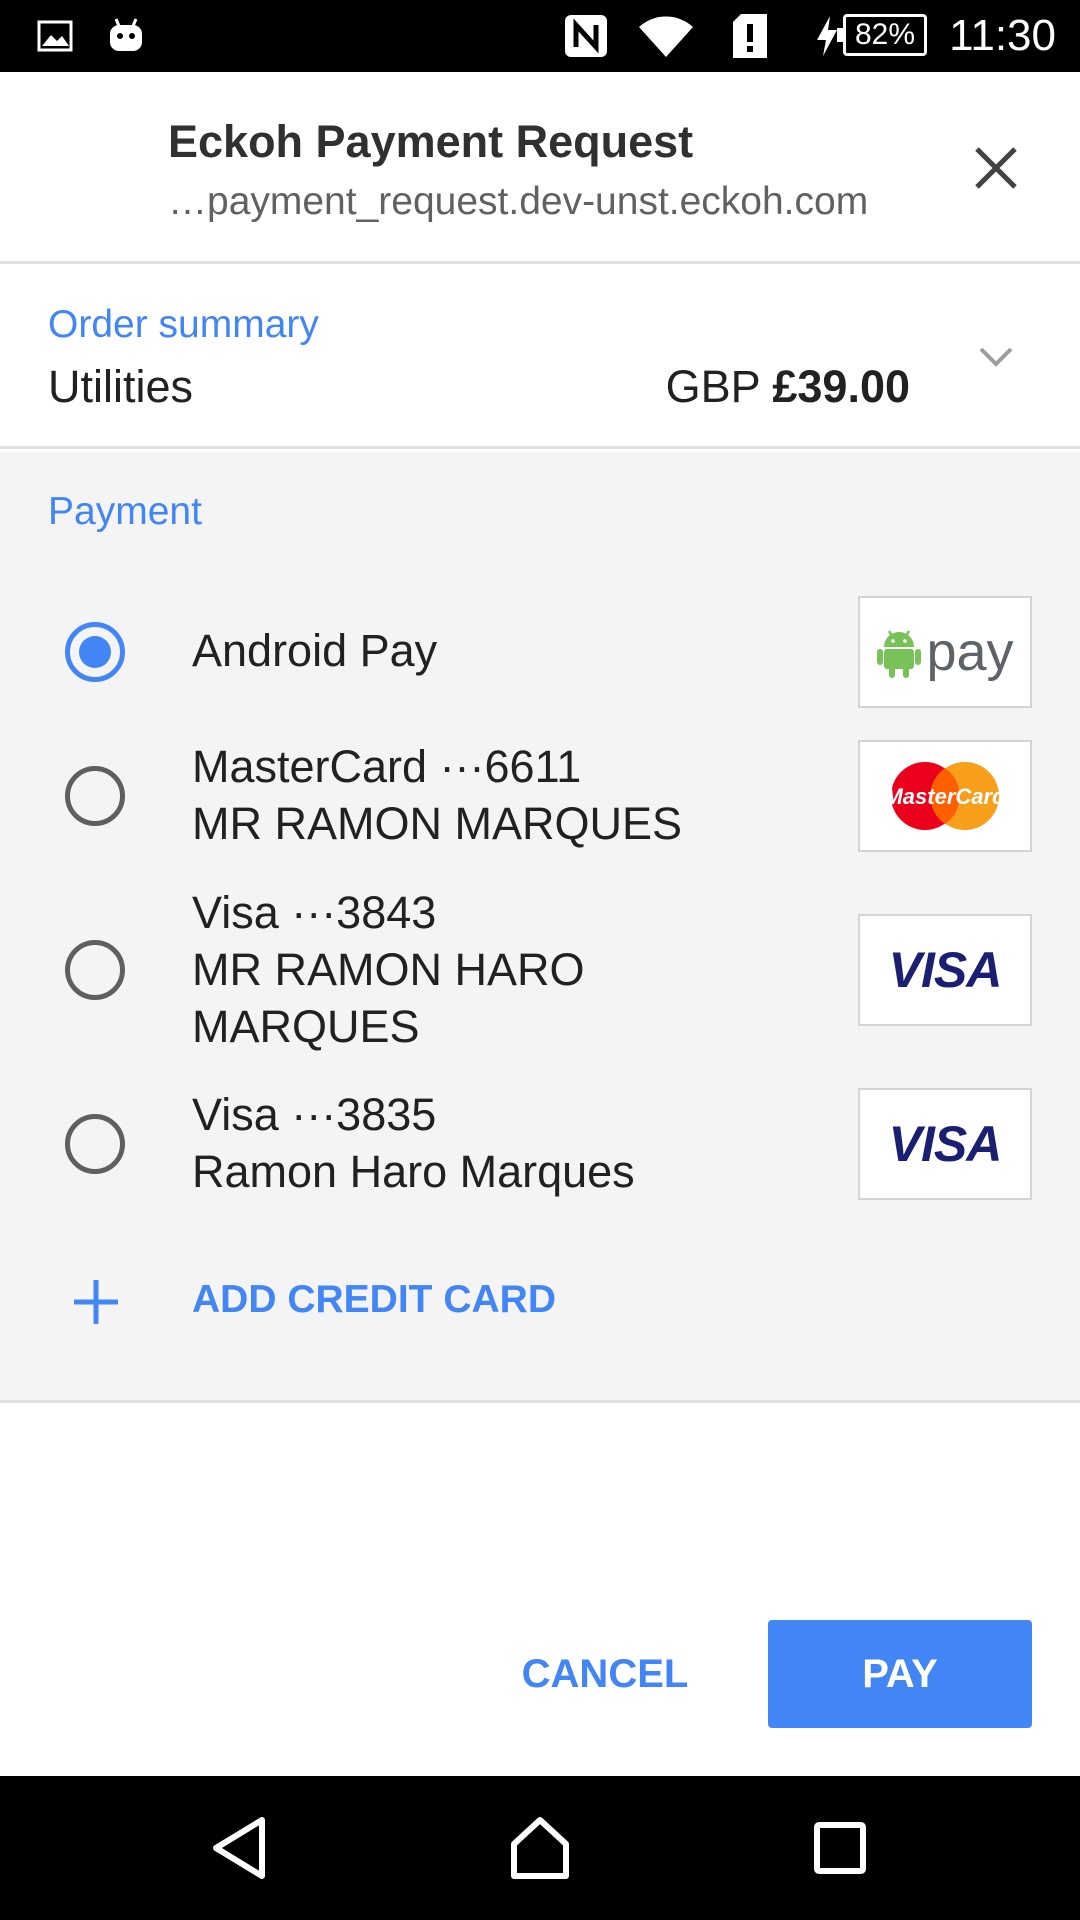 The image size is (1080, 1920). What do you see at coordinates (882, 35) in the screenshot?
I see `battery-icon: 82%` at bounding box center [882, 35].